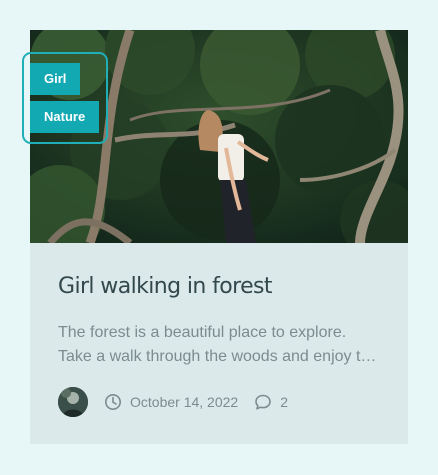 Image resolution: width=438 pixels, height=475 pixels. Describe the element at coordinates (113, 402) in the screenshot. I see `clock-icon` at that location.